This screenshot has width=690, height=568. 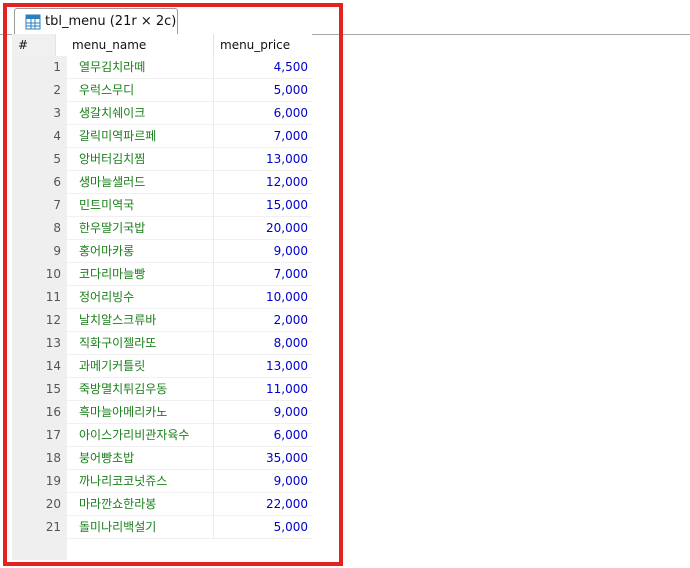 I want to click on table-row: 14 과메기커틀릿 13,000, so click(x=162, y=366).